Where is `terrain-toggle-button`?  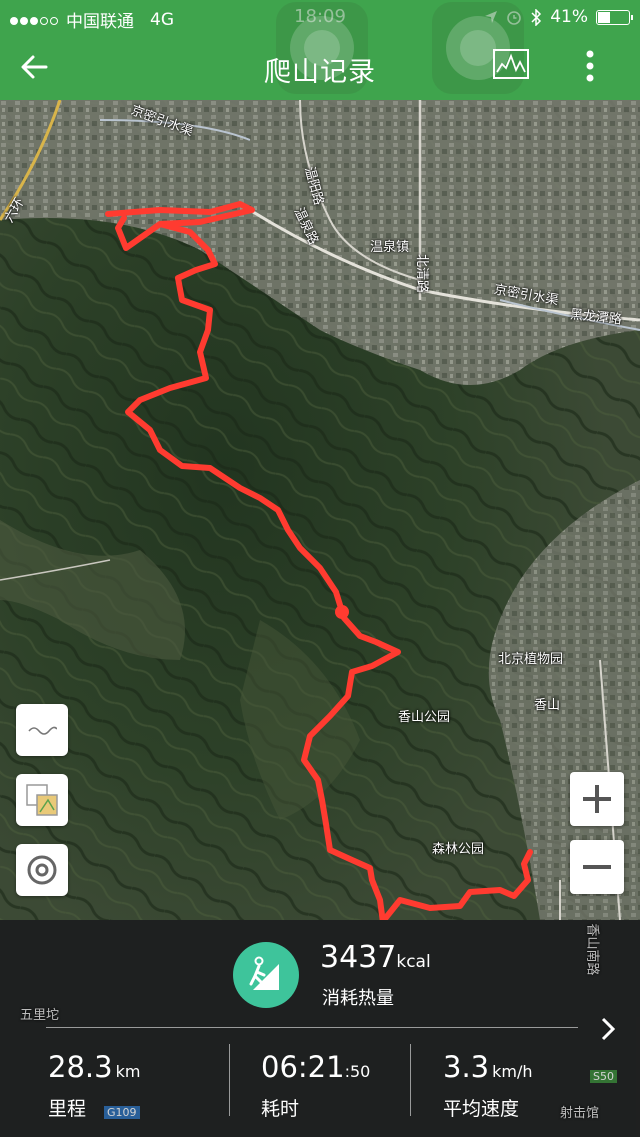 terrain-toggle-button is located at coordinates (42, 730).